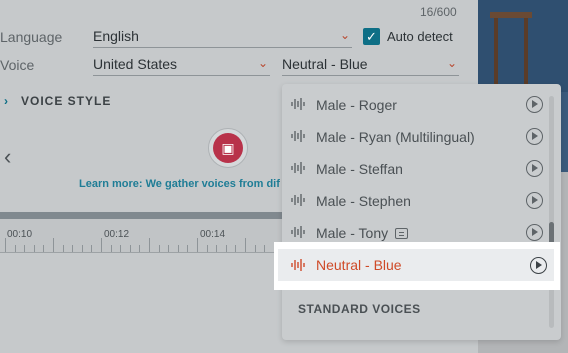 The image size is (568, 353). I want to click on multilingual-badge-icon, so click(402, 233).